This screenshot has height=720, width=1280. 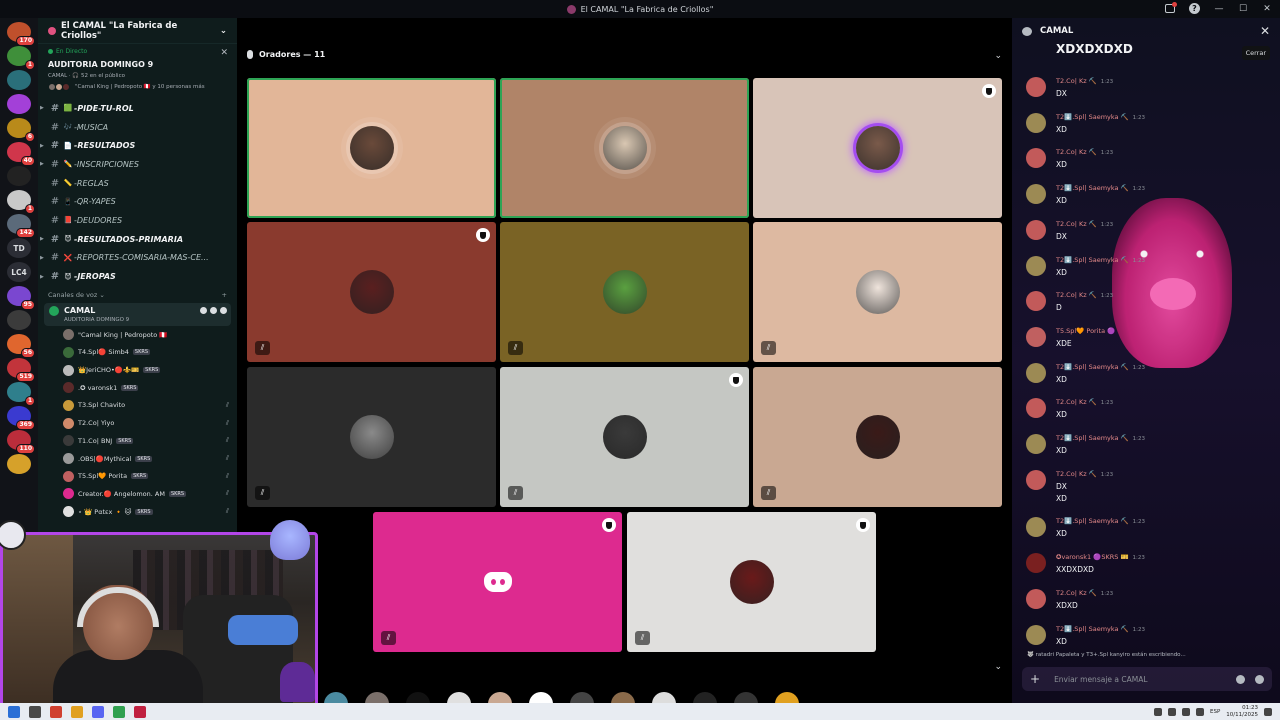 I want to click on maximize-button: ☐, so click(x=1243, y=9).